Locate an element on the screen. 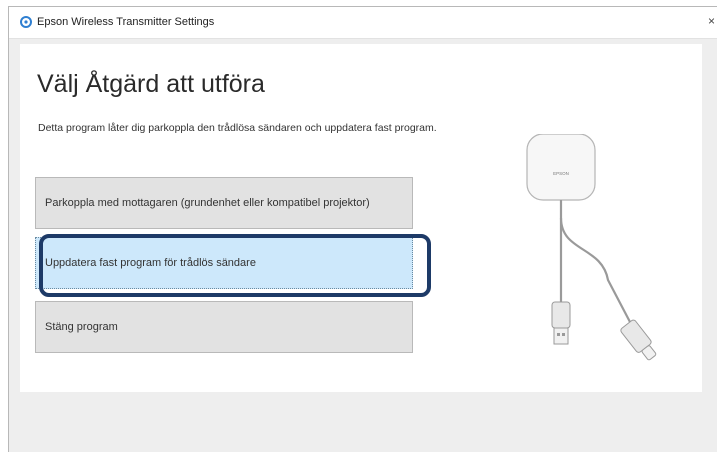 Image resolution: width=717 pixels, height=452 pixels. window-title: Epson Wireless Transmitter Settings is located at coordinates (126, 22).